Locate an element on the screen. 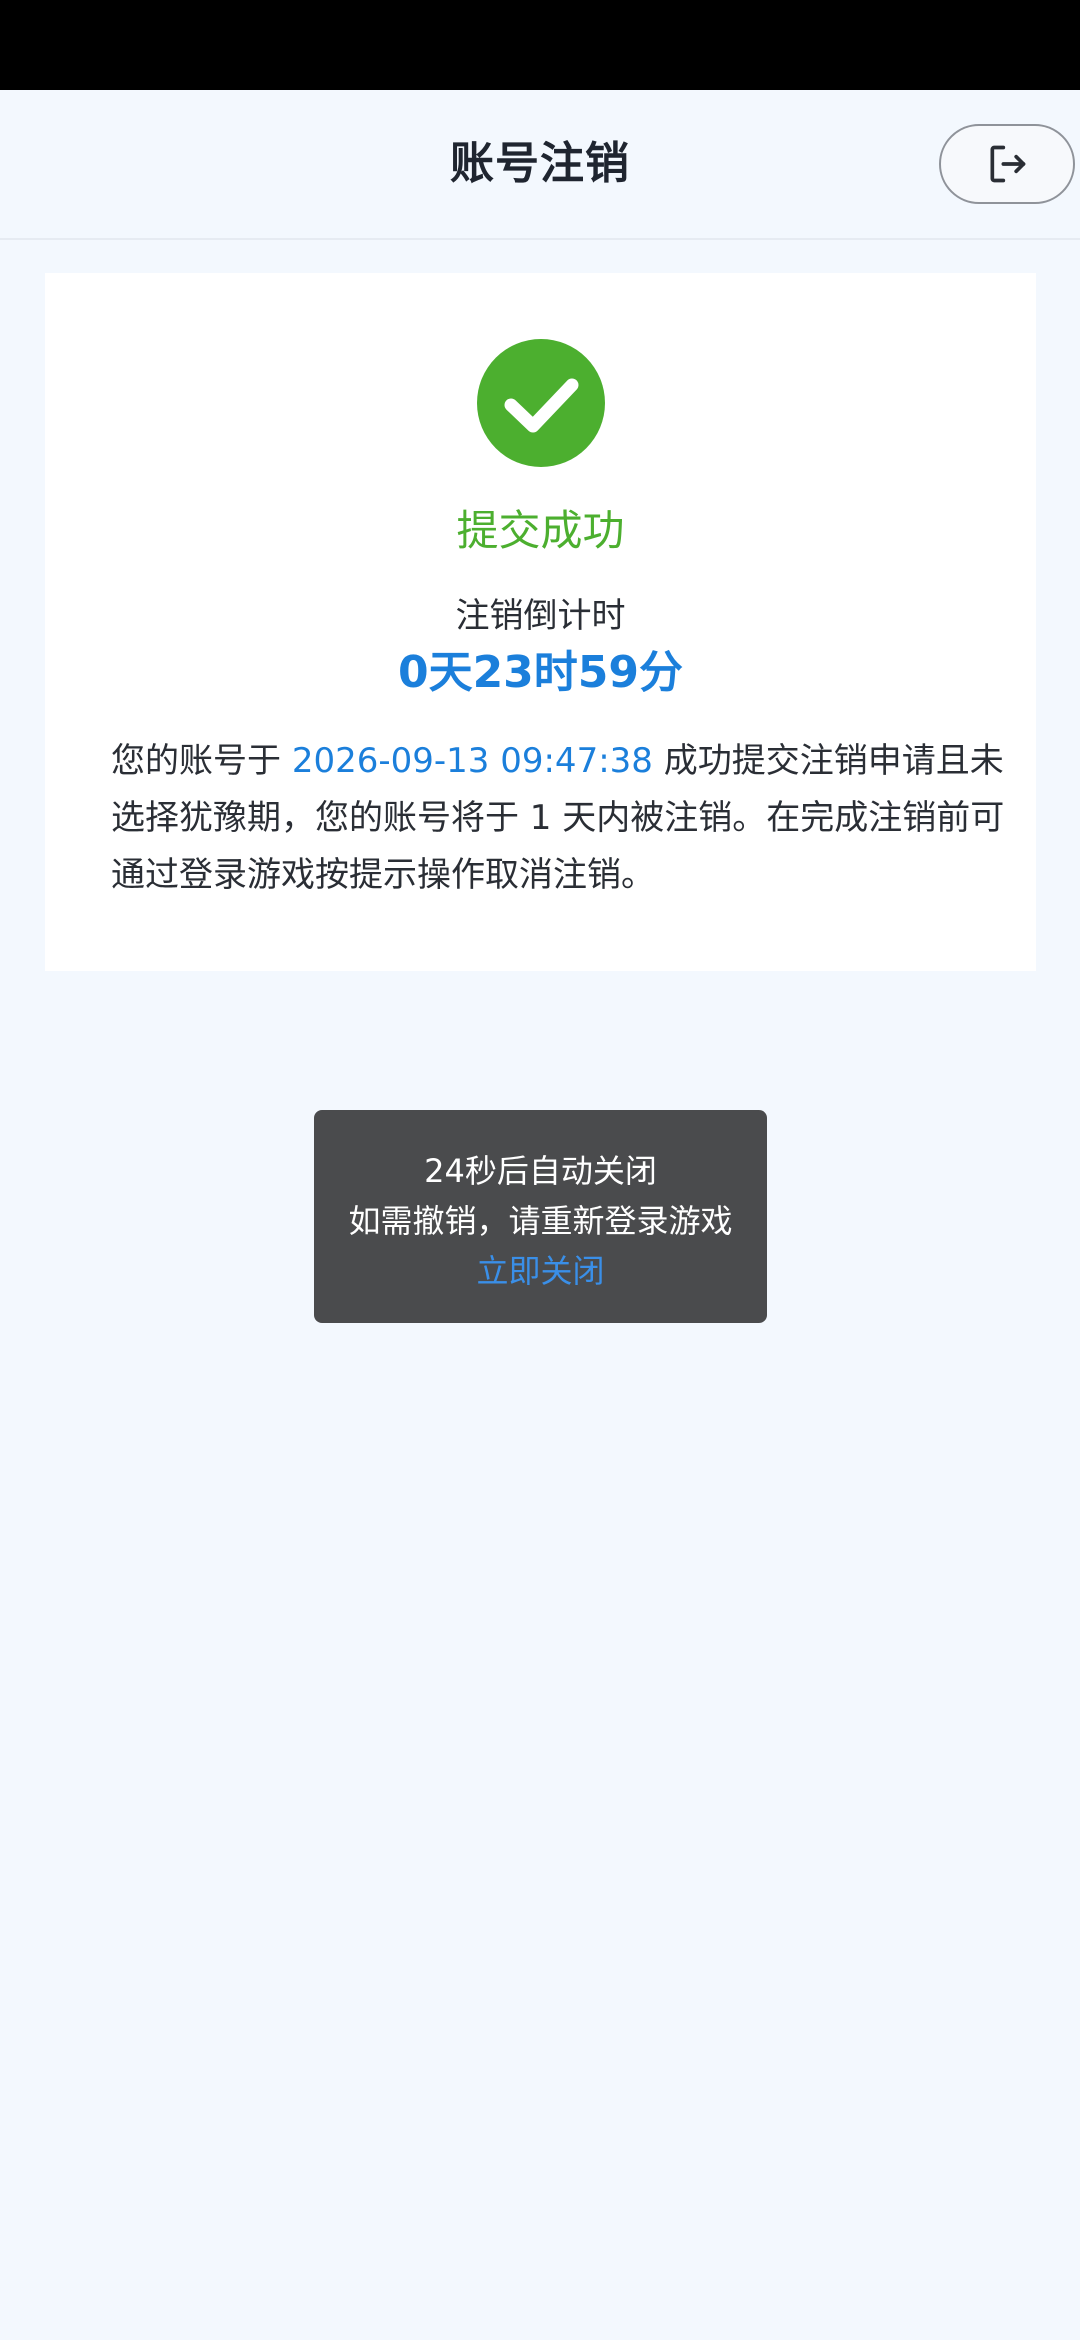 Image resolution: width=1080 pixels, height=2340 pixels. description-part1: 您的账号于 is located at coordinates (201, 761).